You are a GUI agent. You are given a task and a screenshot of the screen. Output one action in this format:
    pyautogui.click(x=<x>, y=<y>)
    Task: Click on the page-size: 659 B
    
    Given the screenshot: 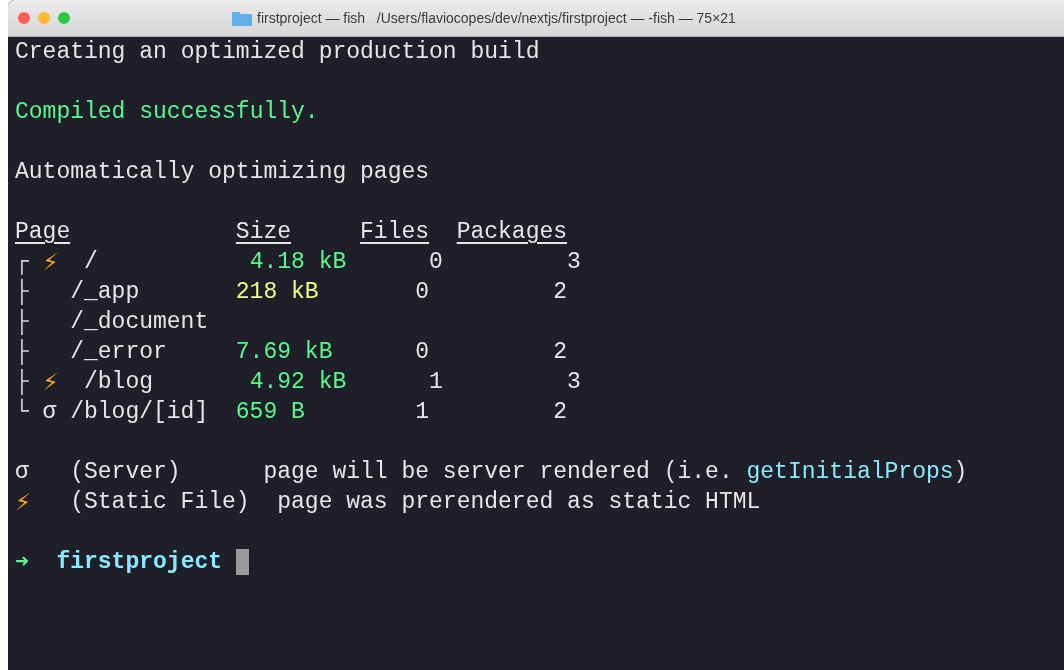 What is the action you would take?
    pyautogui.click(x=270, y=412)
    